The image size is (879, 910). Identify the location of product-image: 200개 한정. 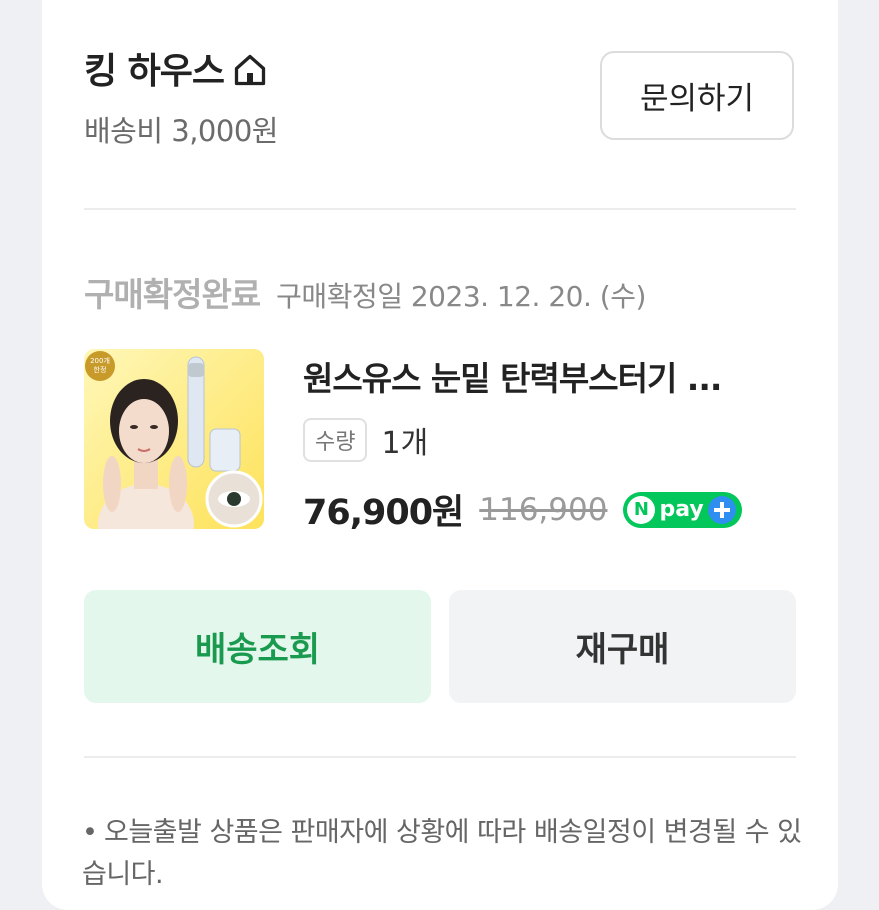
(174, 440).